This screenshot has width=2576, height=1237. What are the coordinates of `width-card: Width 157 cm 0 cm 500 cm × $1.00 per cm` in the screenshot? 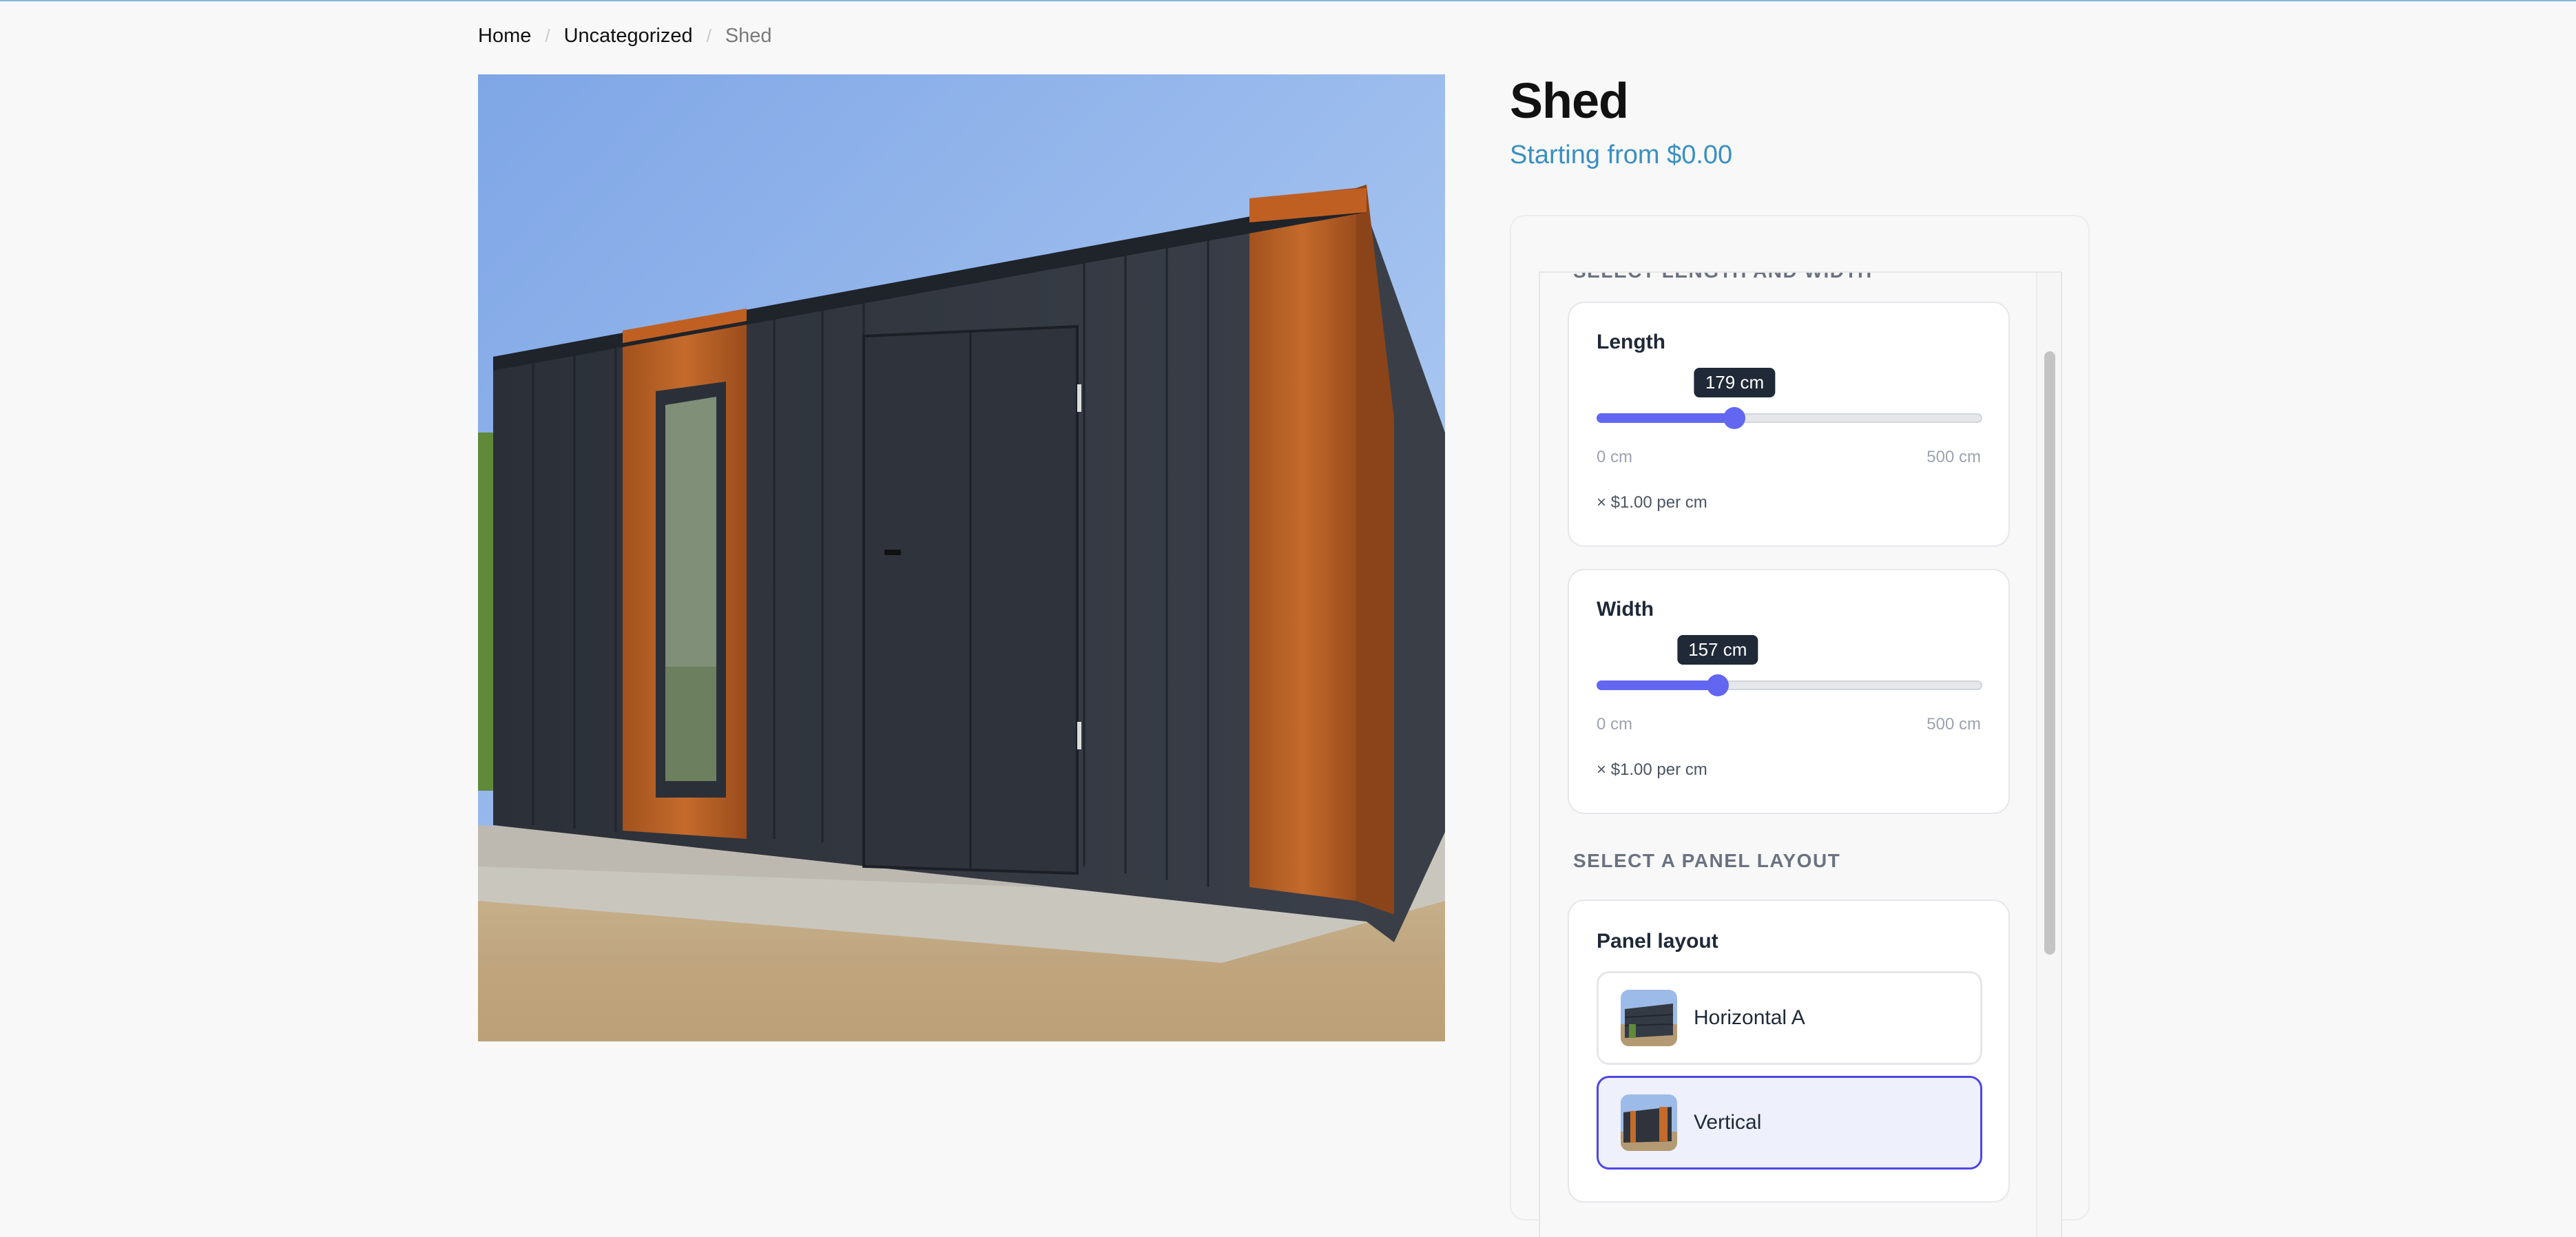 It's located at (1789, 691).